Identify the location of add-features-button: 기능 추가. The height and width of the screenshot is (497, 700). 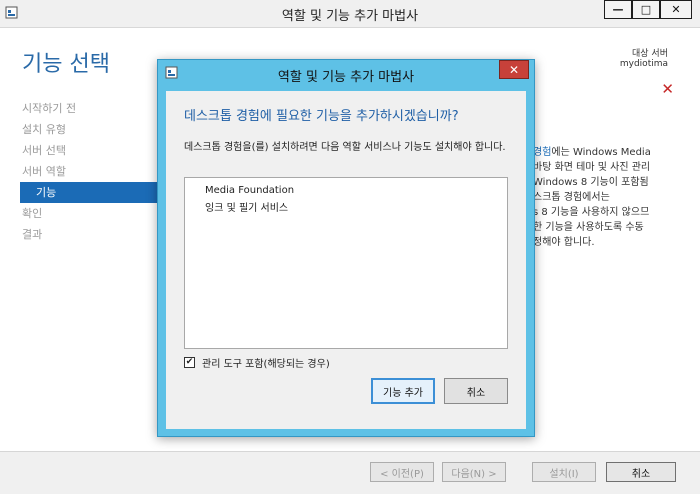
(403, 391).